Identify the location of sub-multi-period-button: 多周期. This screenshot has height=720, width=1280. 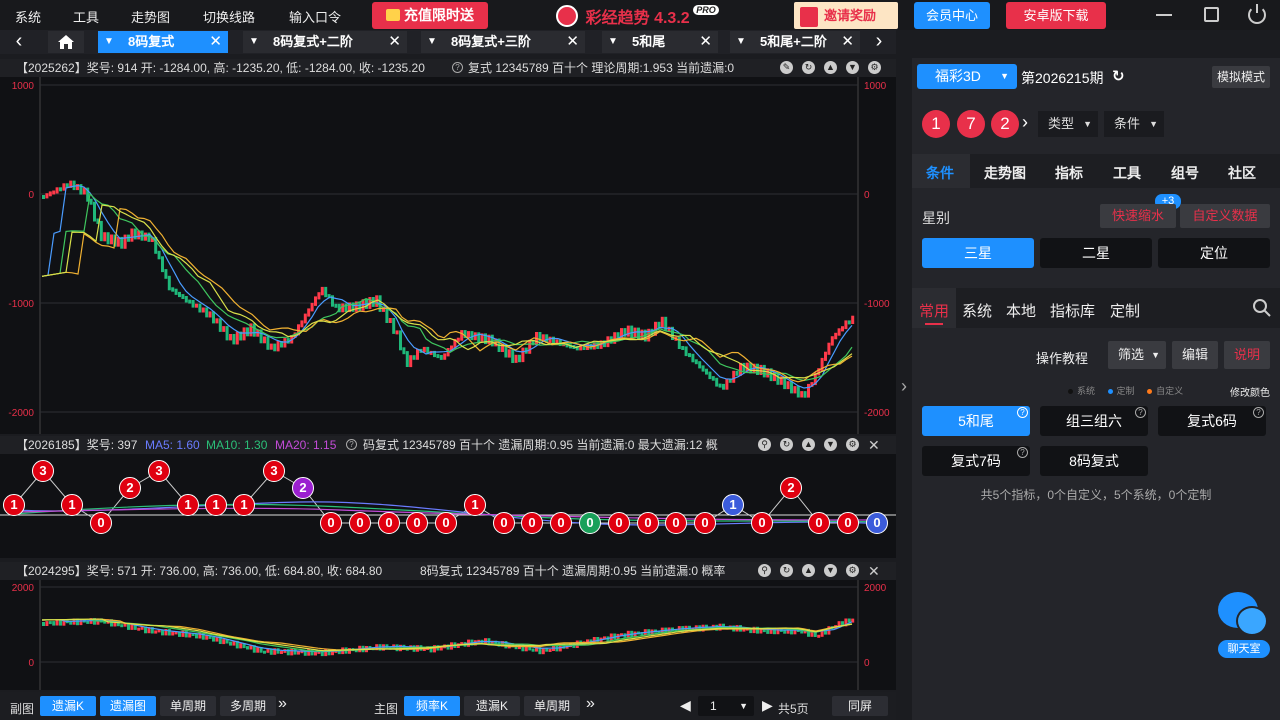
(248, 706).